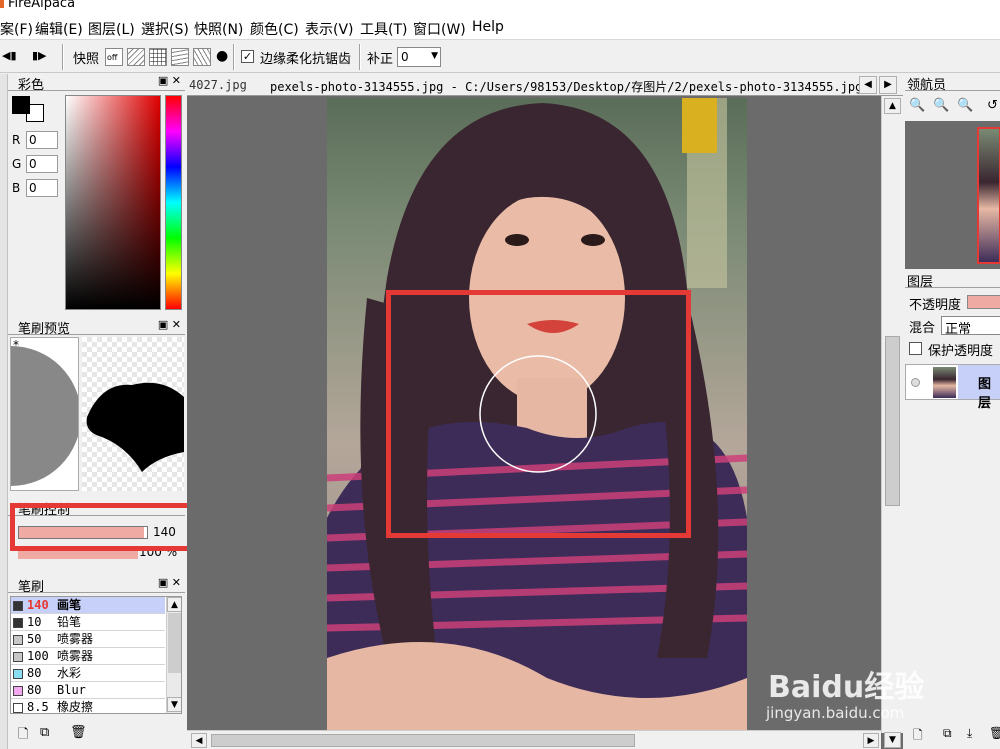 The width and height of the screenshot is (1000, 749). I want to click on watermark: Baidu经验 jingyan.baidu.com, so click(860, 685).